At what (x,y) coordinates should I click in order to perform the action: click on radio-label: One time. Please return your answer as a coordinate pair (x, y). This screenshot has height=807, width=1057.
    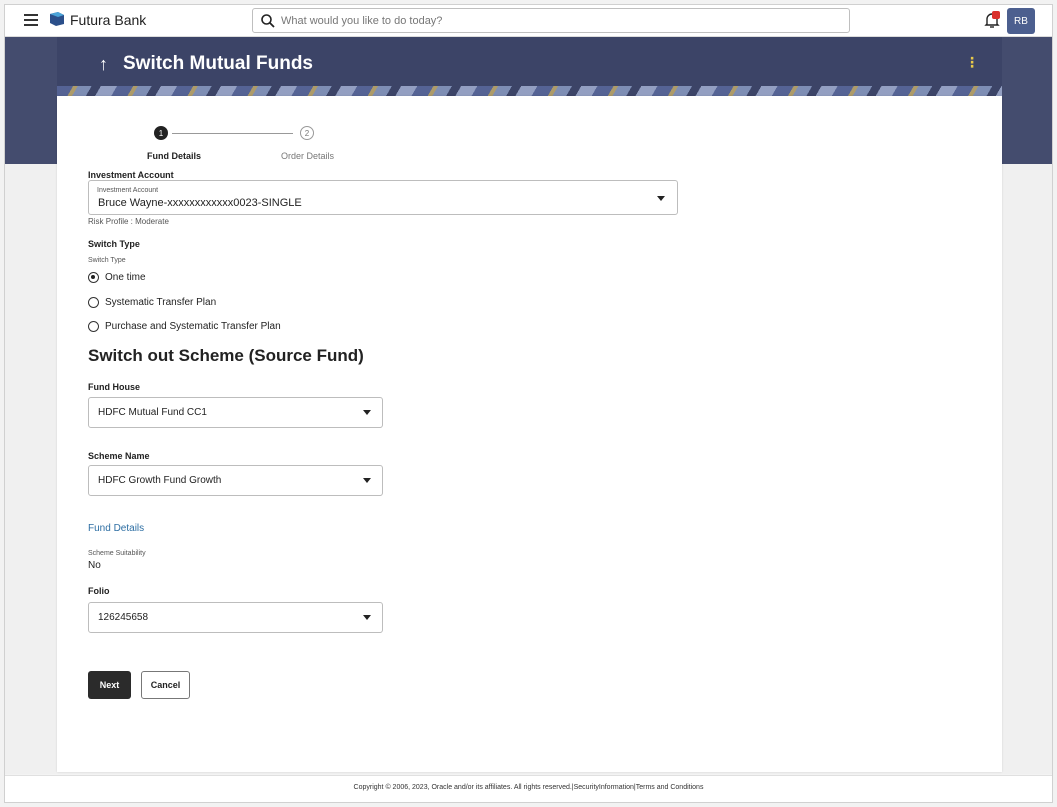
    Looking at the image, I should click on (125, 277).